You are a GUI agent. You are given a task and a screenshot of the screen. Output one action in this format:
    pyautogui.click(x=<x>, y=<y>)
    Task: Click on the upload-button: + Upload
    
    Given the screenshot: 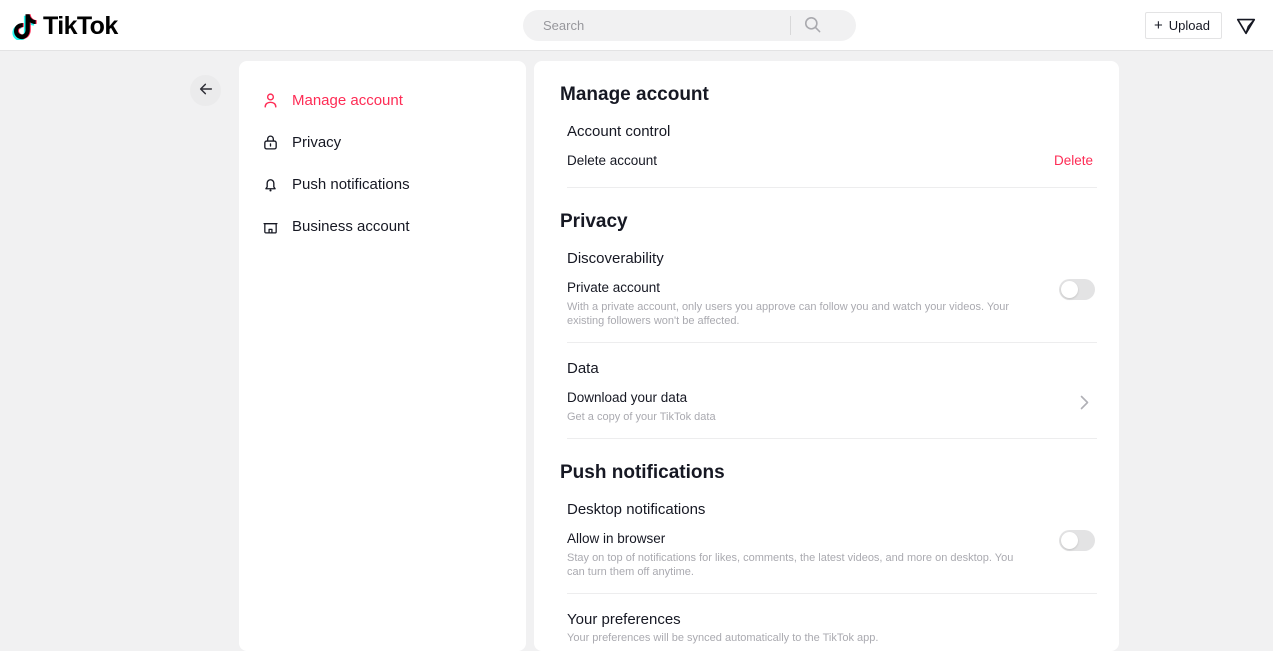 What is the action you would take?
    pyautogui.click(x=1183, y=25)
    